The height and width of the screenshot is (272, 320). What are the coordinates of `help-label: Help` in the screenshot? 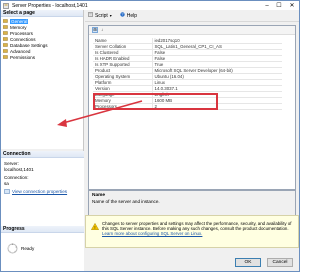 It's located at (132, 15).